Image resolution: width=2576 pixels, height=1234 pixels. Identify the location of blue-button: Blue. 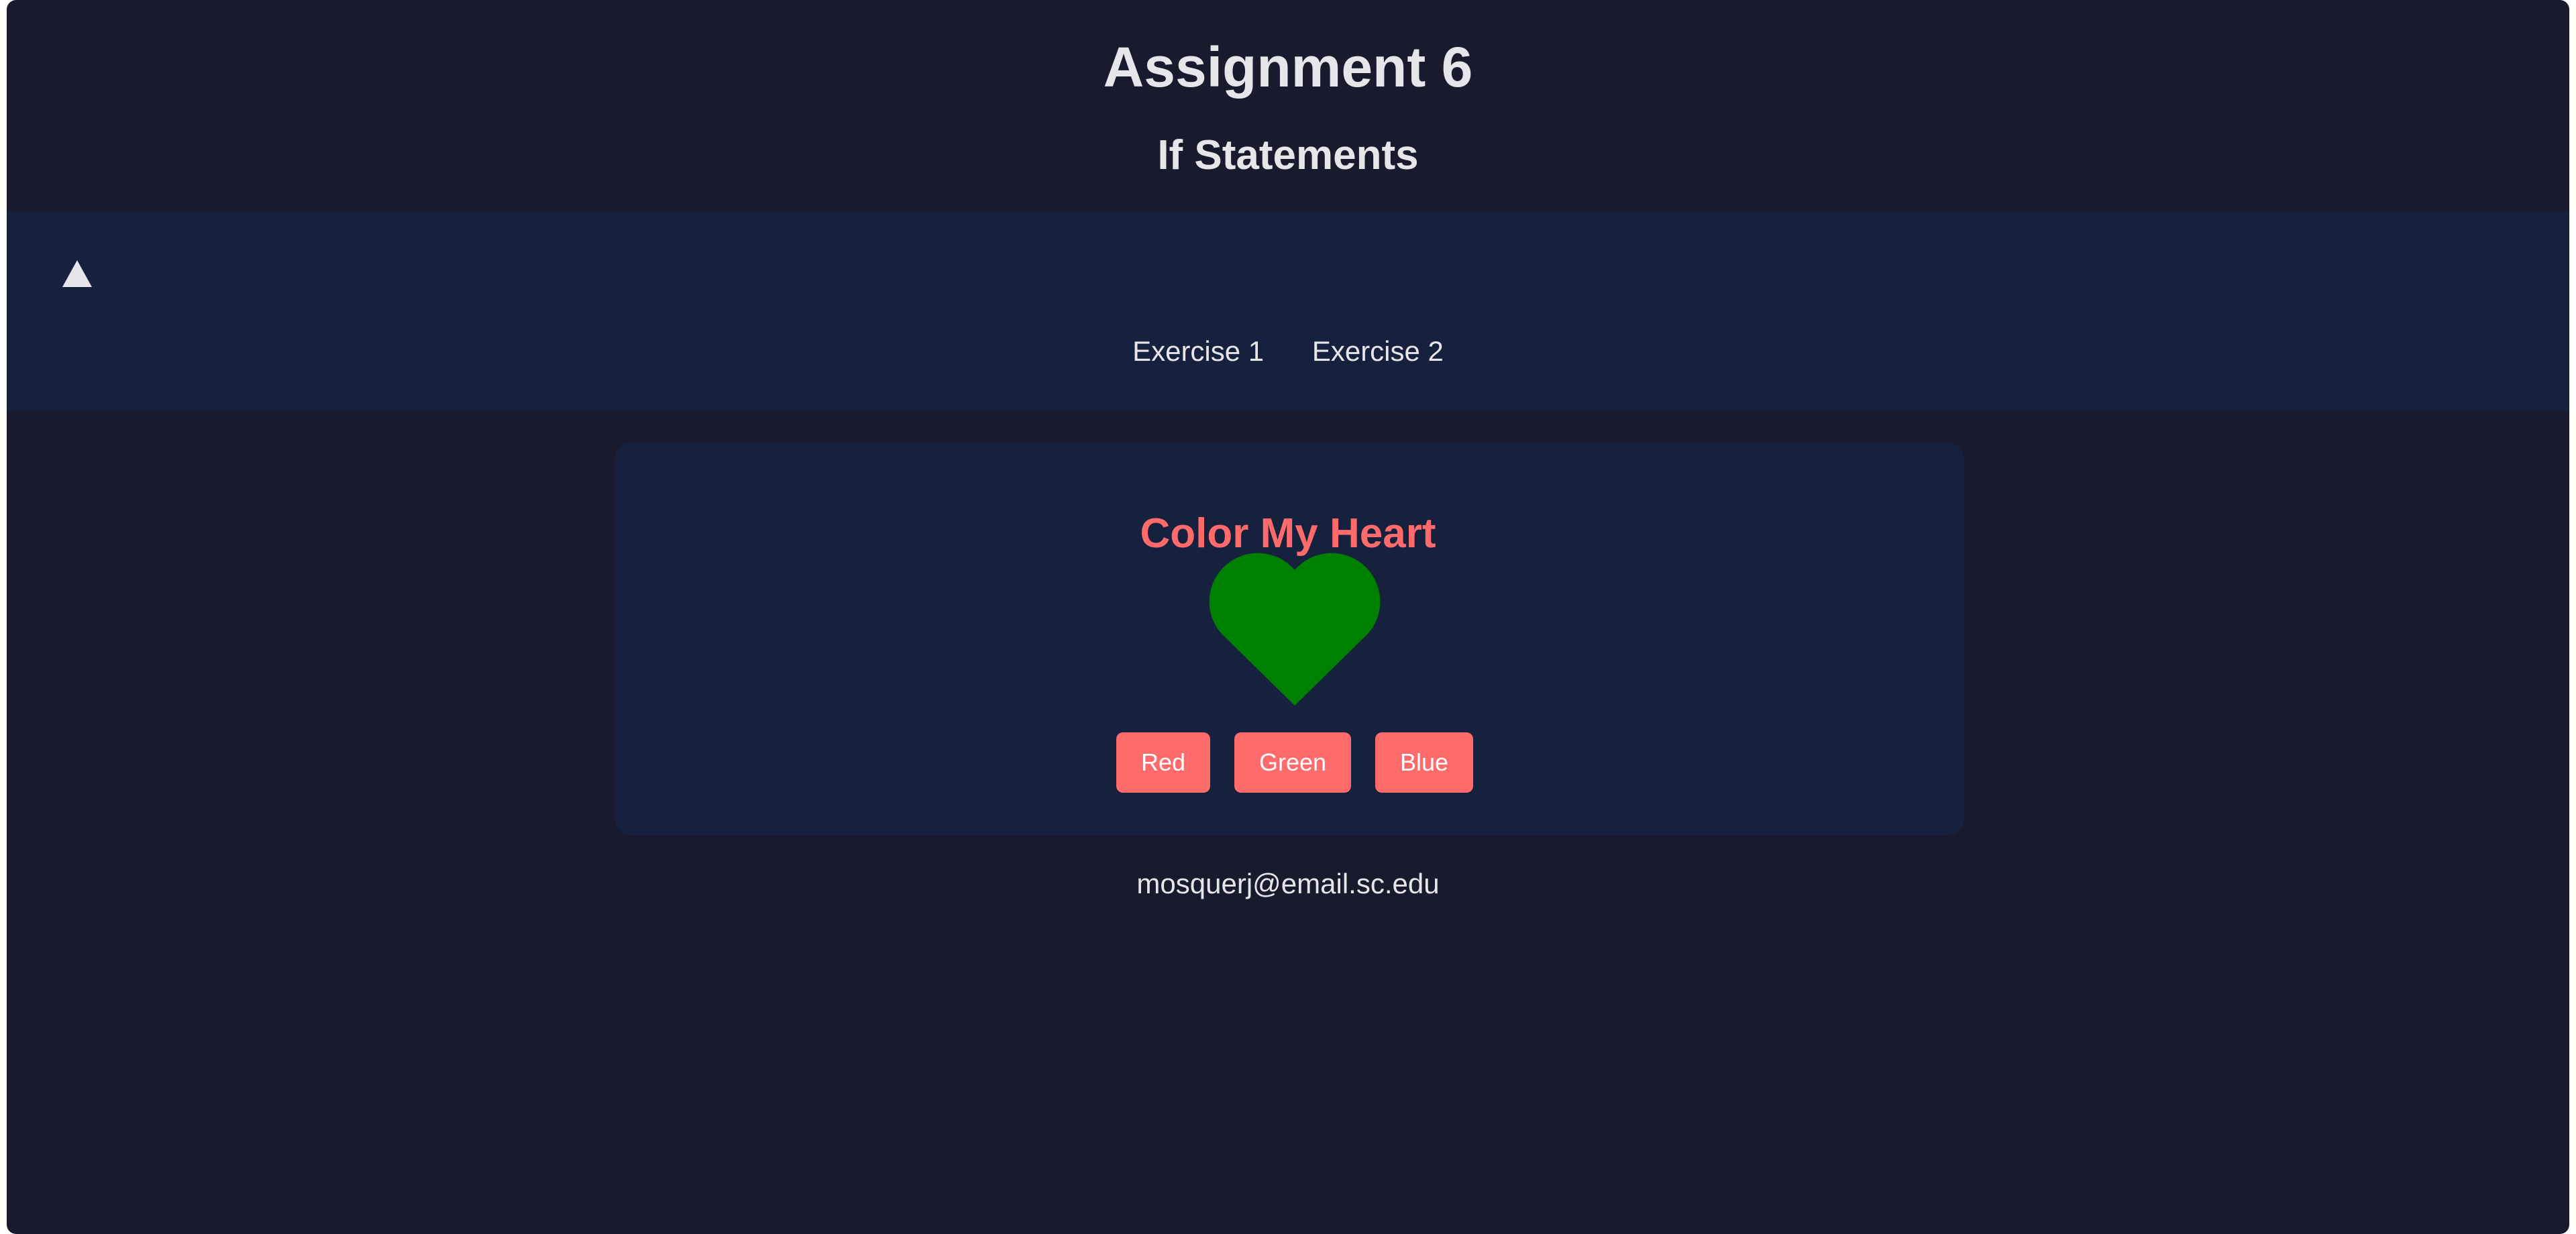
(1424, 762).